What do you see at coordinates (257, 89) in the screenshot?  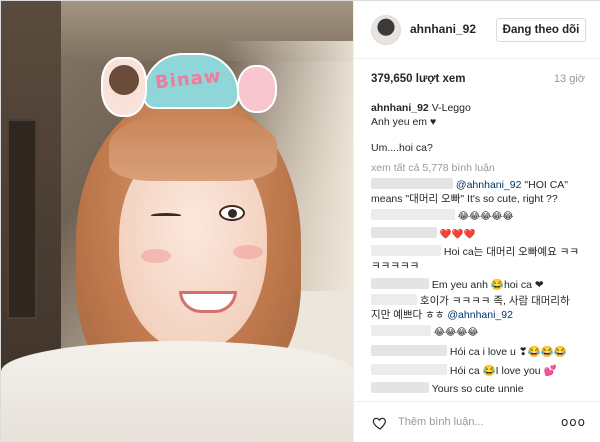 I see `headband-doll-right` at bounding box center [257, 89].